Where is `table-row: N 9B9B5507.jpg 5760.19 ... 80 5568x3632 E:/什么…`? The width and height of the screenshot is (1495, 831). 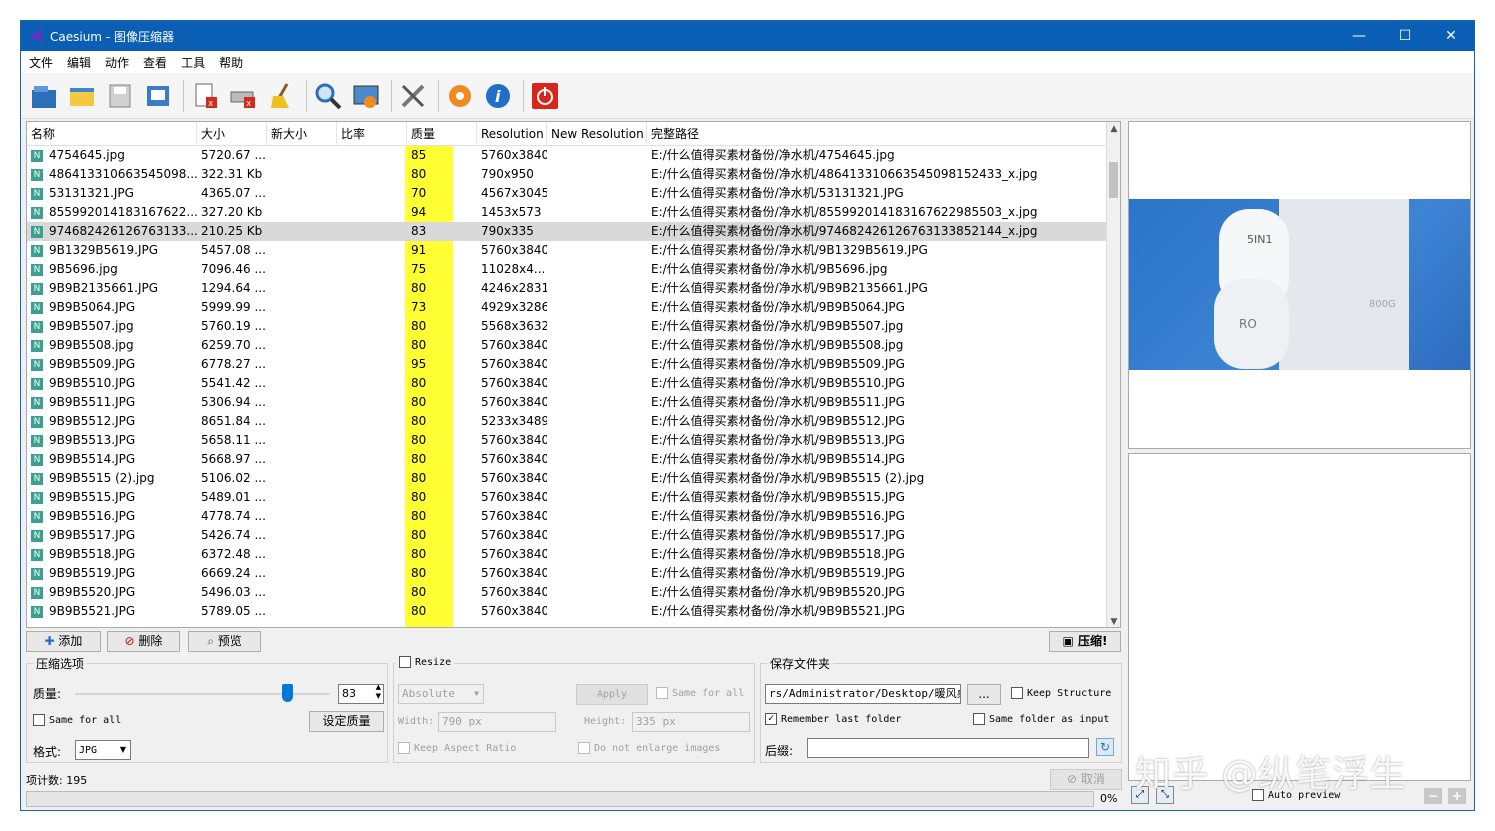 table-row: N 9B9B5507.jpg 5760.19 ... 80 5568x3632 E:/什么… is located at coordinates (567, 326).